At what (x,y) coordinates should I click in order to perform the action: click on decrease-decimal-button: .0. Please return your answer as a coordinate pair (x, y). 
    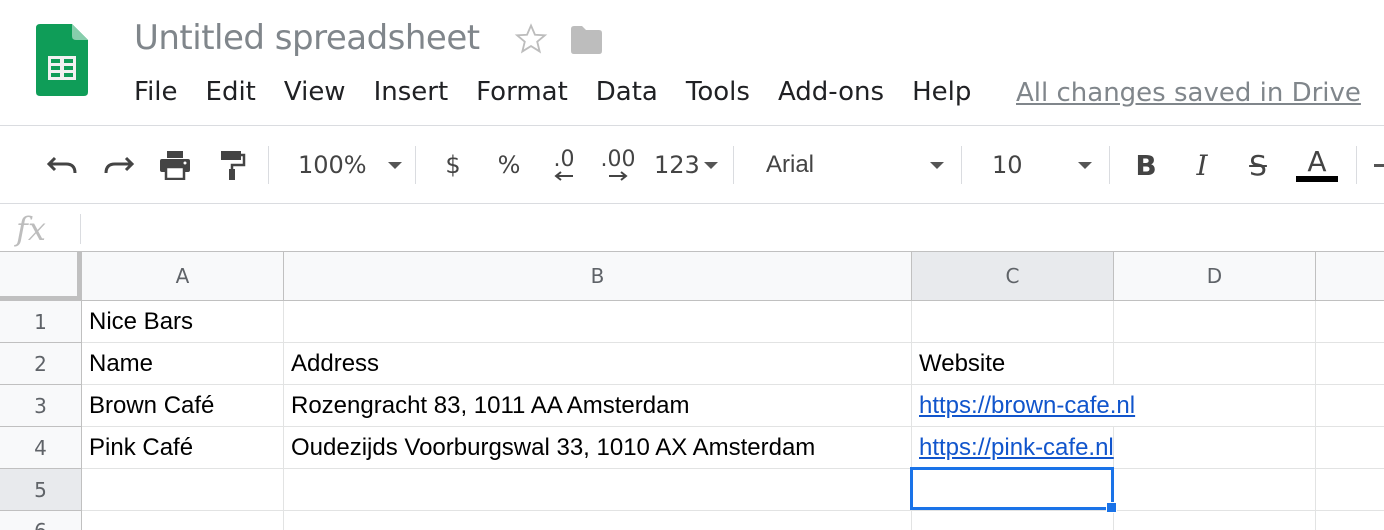
    Looking at the image, I should click on (564, 165).